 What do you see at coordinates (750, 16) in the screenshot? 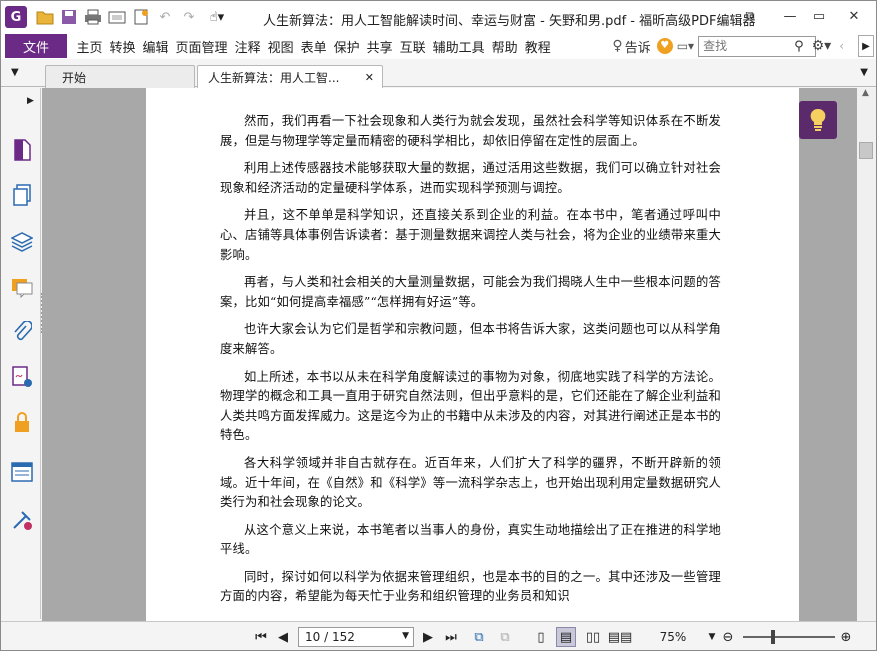
I see `restore-ribbon-icon: ⧉` at bounding box center [750, 16].